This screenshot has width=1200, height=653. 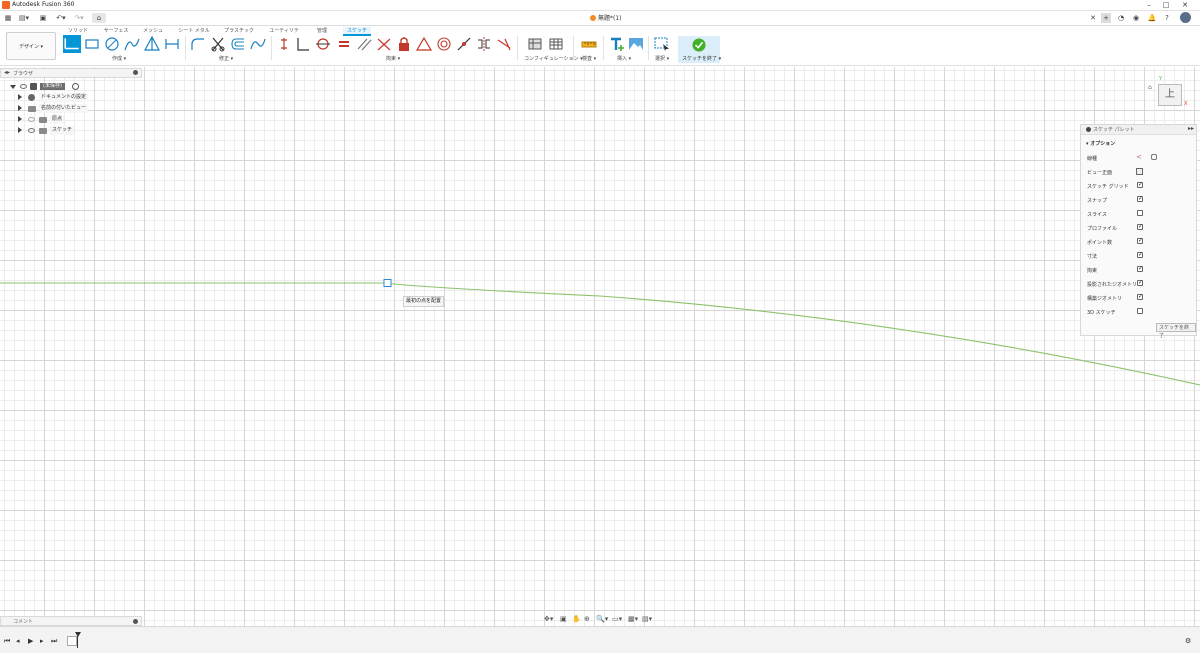 What do you see at coordinates (31, 46) in the screenshot?
I see `workspace-switcher-button: デザイン ▾` at bounding box center [31, 46].